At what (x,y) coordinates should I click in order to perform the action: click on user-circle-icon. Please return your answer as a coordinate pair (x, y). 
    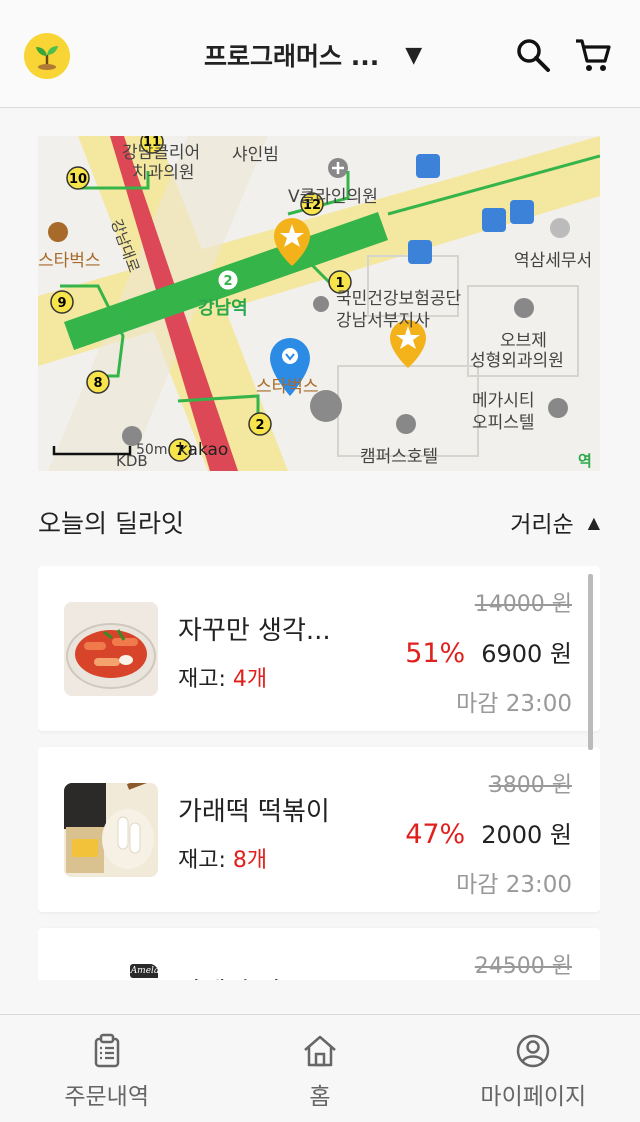
    Looking at the image, I should click on (533, 1051).